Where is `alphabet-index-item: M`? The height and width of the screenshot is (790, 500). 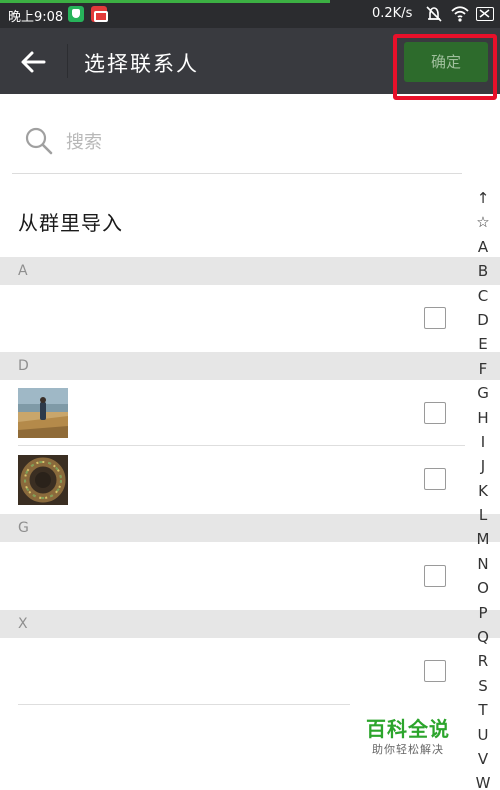 alphabet-index-item: M is located at coordinates (483, 539).